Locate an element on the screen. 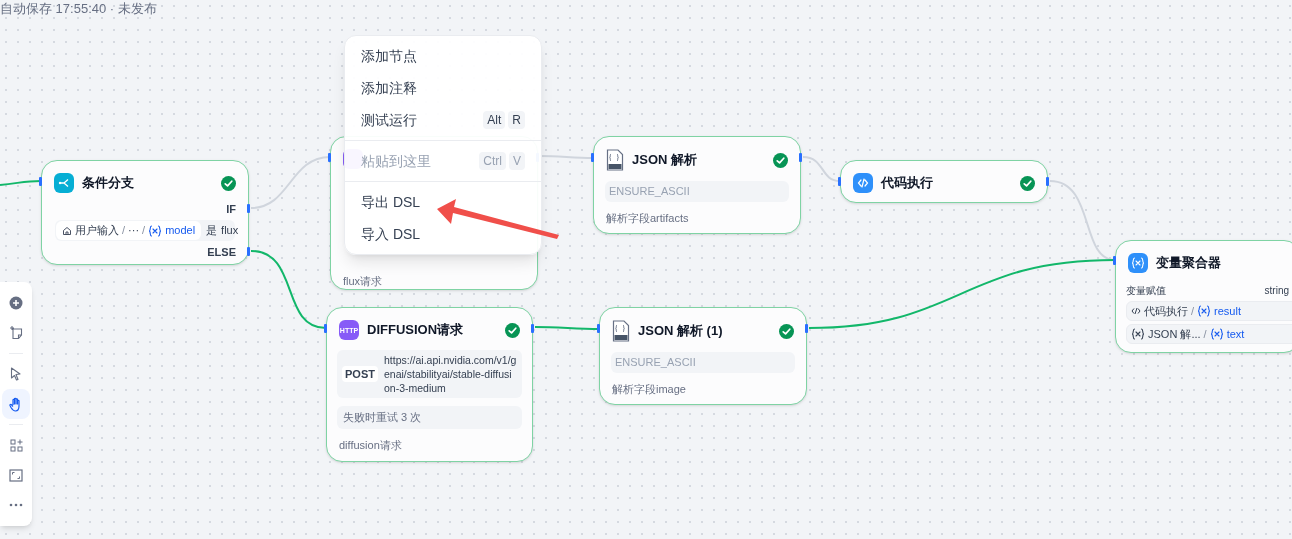 The width and height of the screenshot is (1292, 539). menu-item: 导入 DSL is located at coordinates (443, 234).